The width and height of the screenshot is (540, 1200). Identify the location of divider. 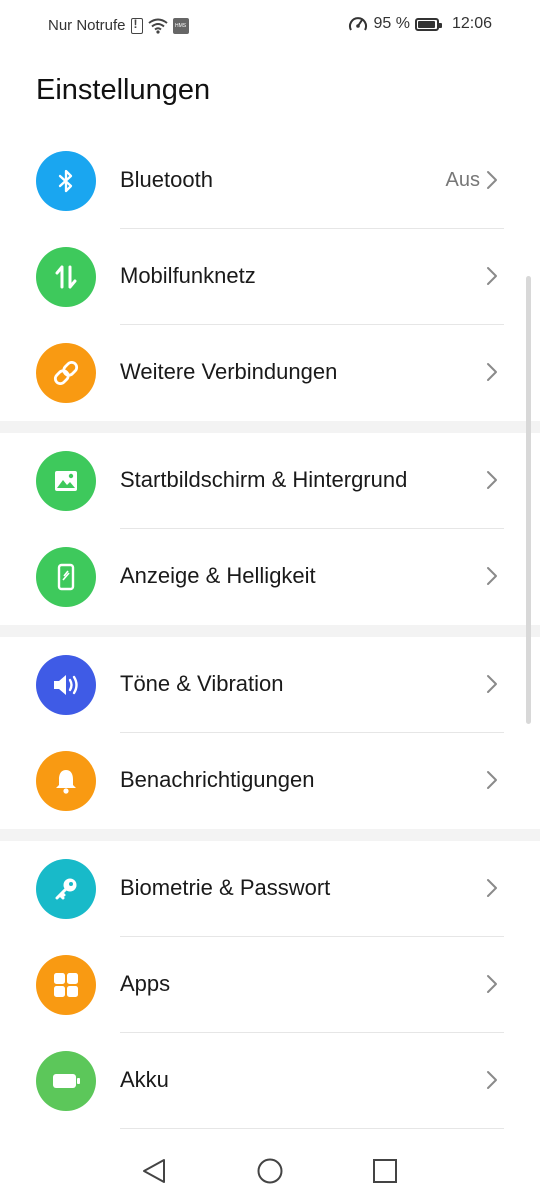
(312, 1128).